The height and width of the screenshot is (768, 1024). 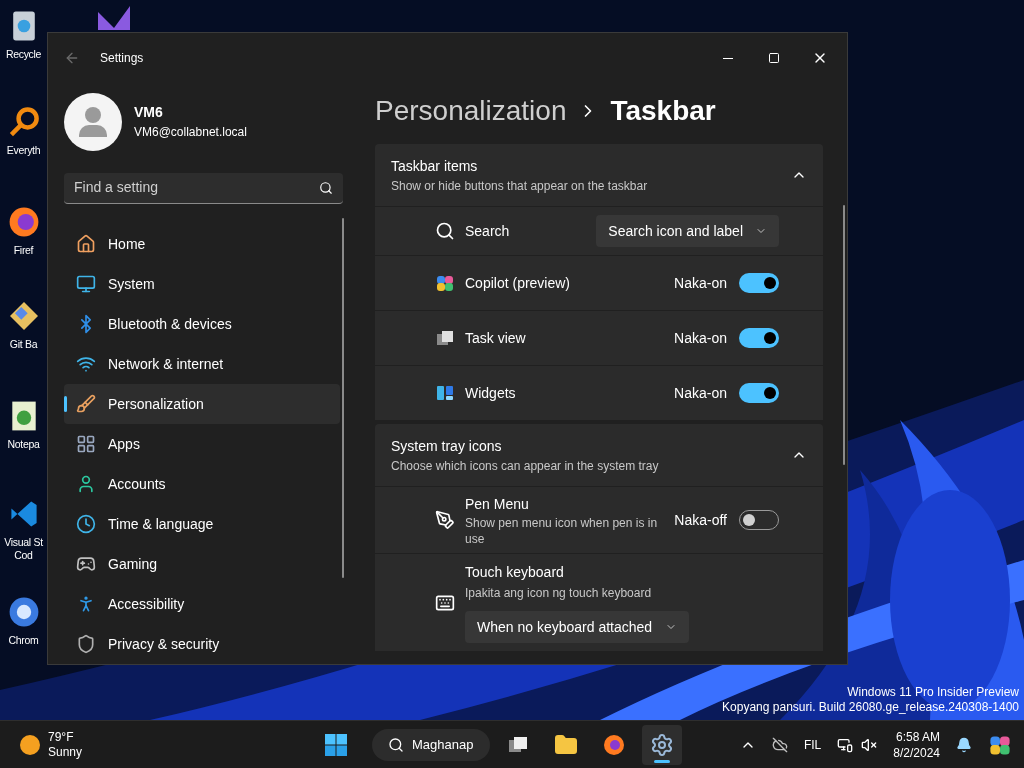 I want to click on folder-icon, so click(x=566, y=744).